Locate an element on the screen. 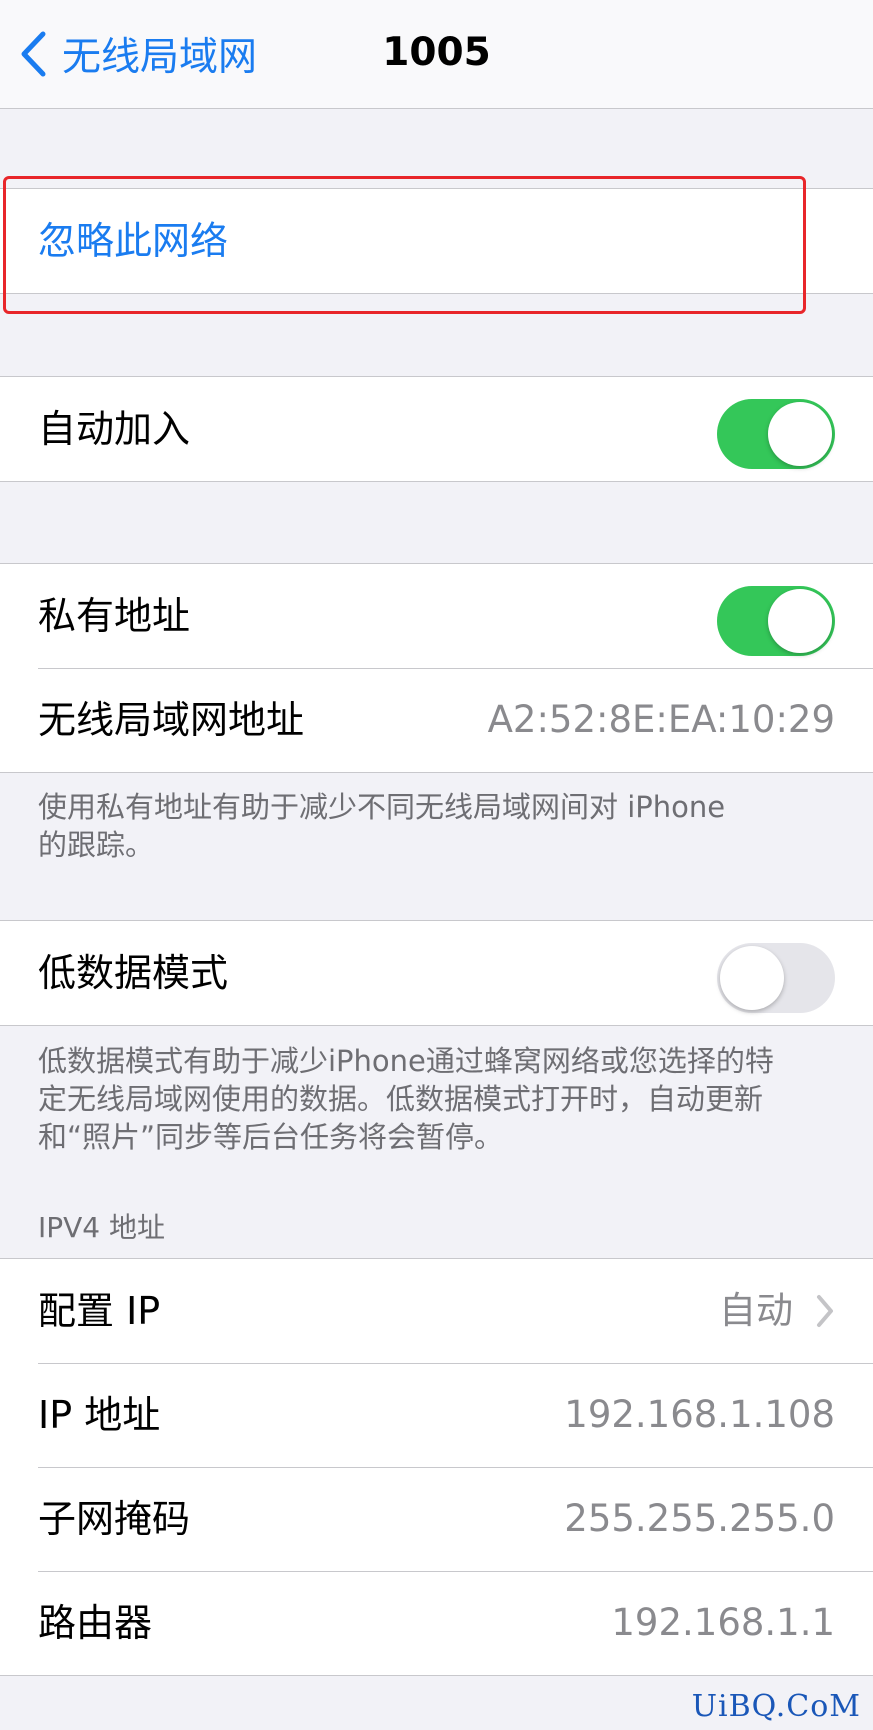 Image resolution: width=873 pixels, height=1730 pixels. footnote-line: 低数据模式有助于减少iPhone通过蜂窝网络或您选择的特 is located at coordinates (406, 1061).